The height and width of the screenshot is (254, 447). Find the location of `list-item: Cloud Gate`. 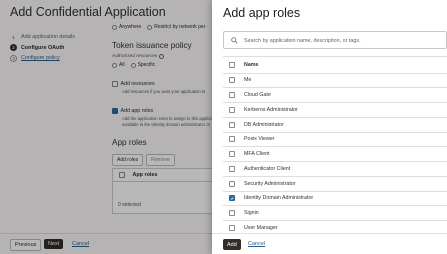

list-item: Cloud Gate is located at coordinates (335, 96).